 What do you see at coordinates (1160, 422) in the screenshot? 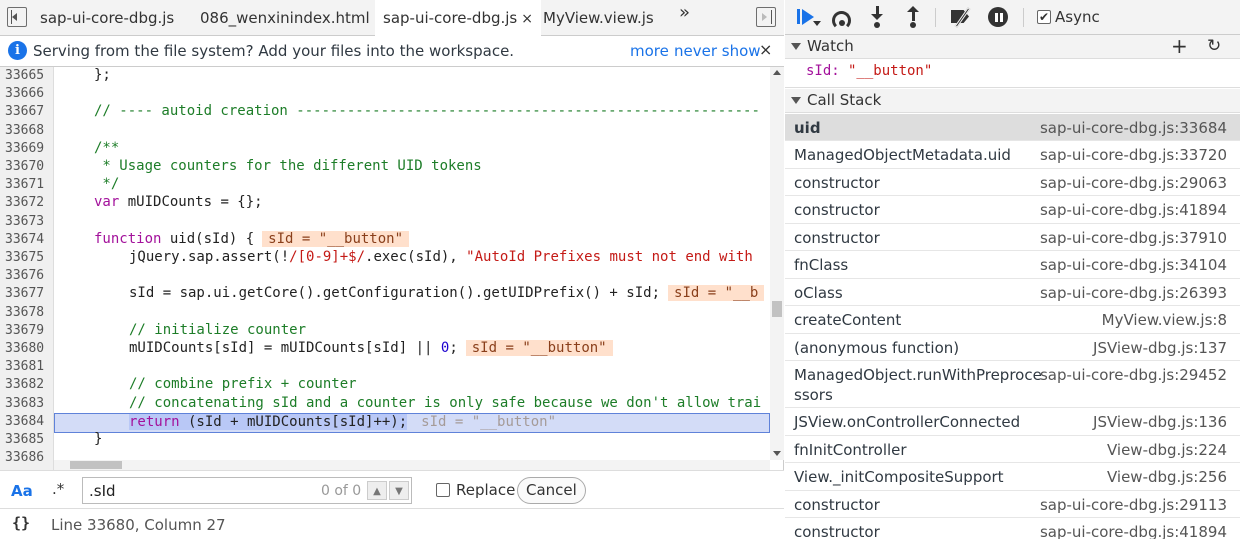
I see `frame-location: JSView-dbg.js:136` at bounding box center [1160, 422].